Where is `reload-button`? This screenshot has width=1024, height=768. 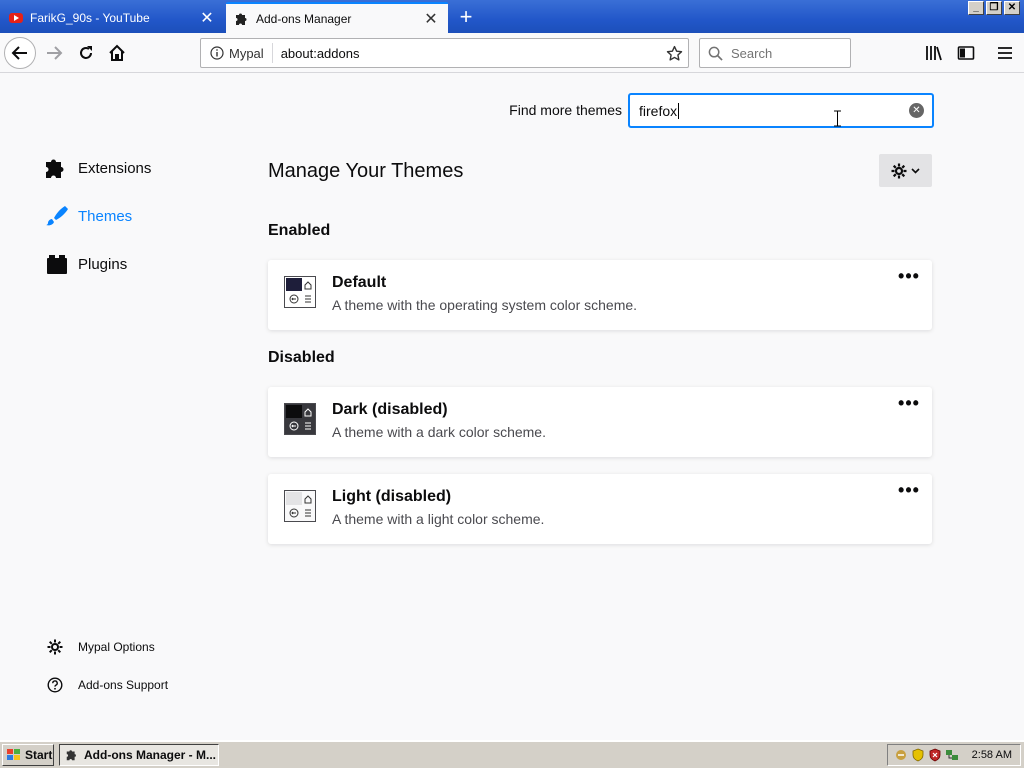
reload-button is located at coordinates (86, 53).